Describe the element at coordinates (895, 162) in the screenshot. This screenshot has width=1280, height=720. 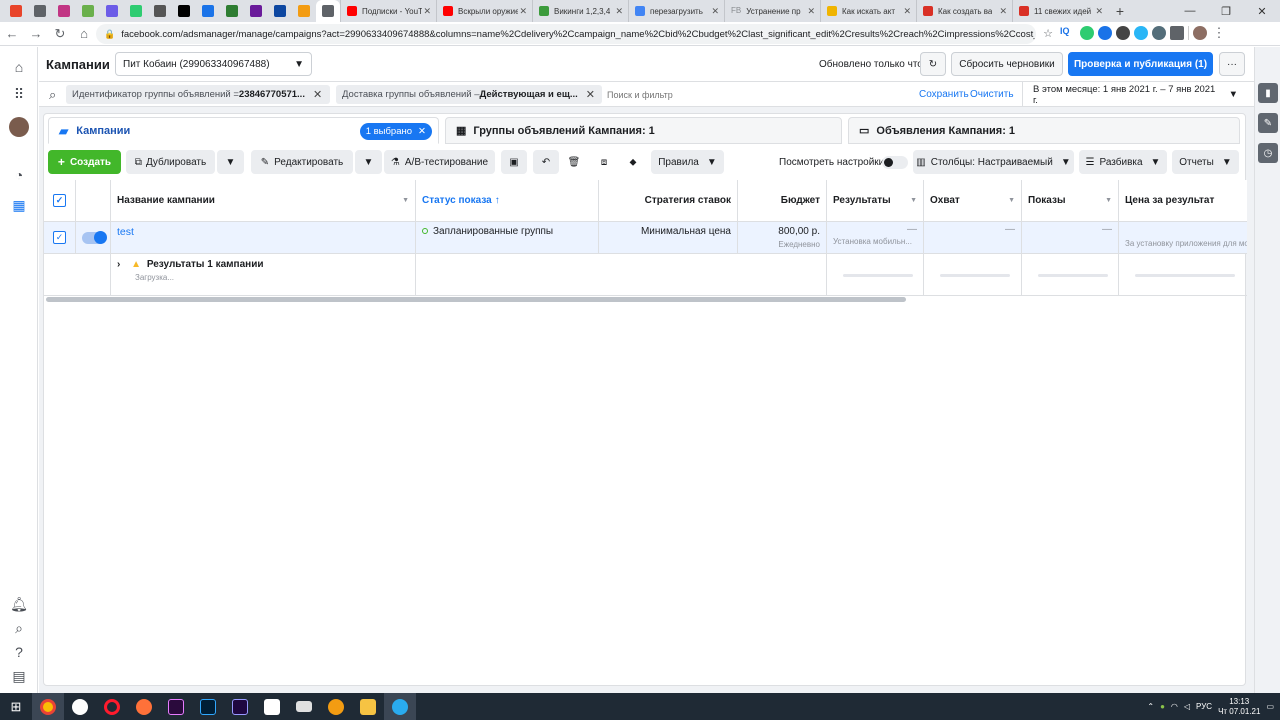
I see `view-settings-toggle` at that location.